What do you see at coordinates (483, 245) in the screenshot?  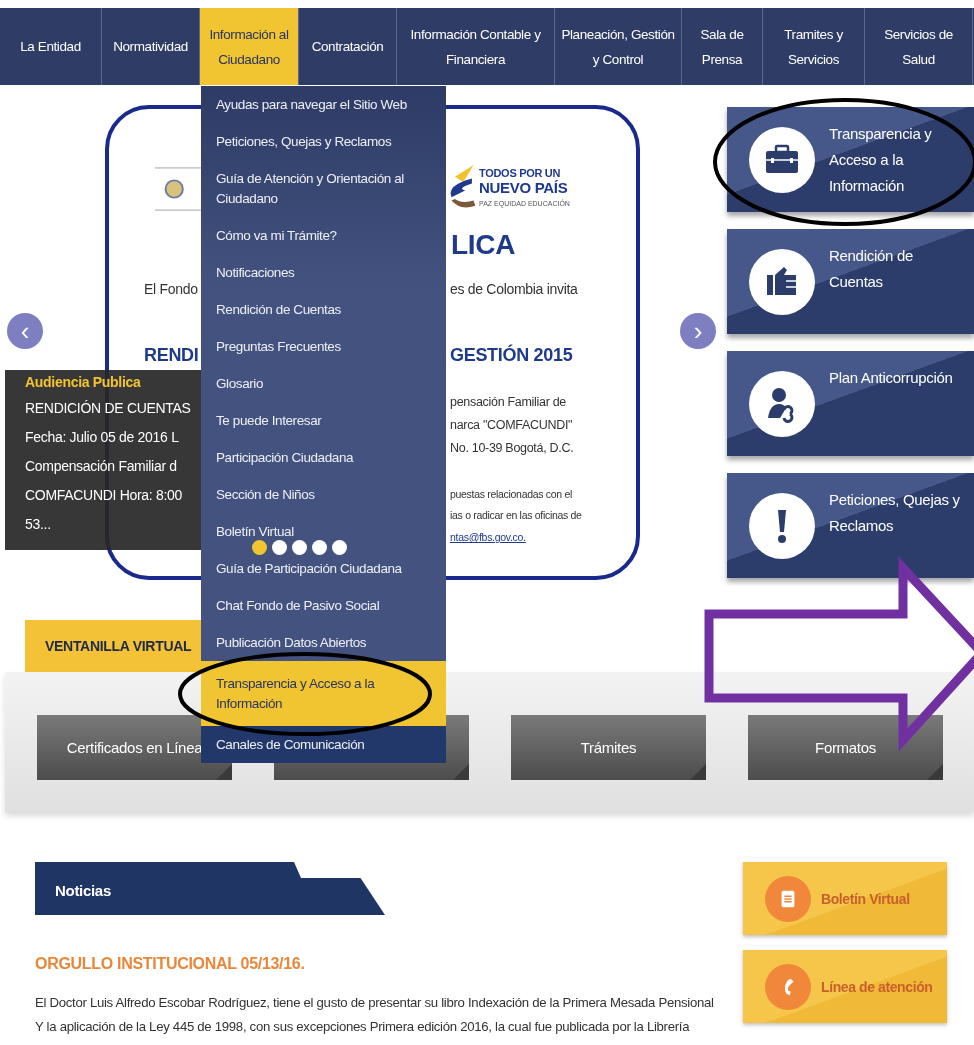 I see `banner-text: LICA` at bounding box center [483, 245].